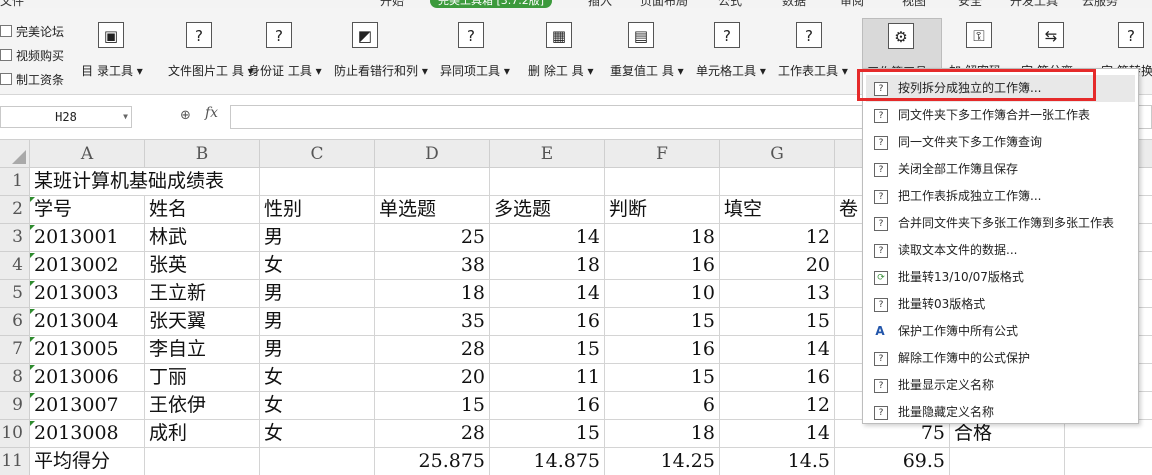 The image size is (1152, 475). Describe the element at coordinates (87, 154) in the screenshot. I see `column-header: A` at that location.